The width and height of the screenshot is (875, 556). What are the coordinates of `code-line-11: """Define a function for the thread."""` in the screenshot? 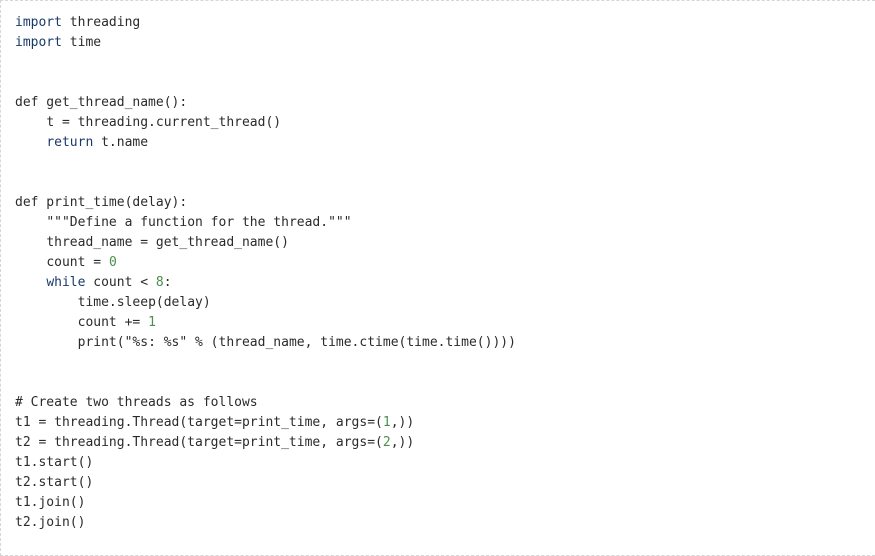 It's located at (445, 223).